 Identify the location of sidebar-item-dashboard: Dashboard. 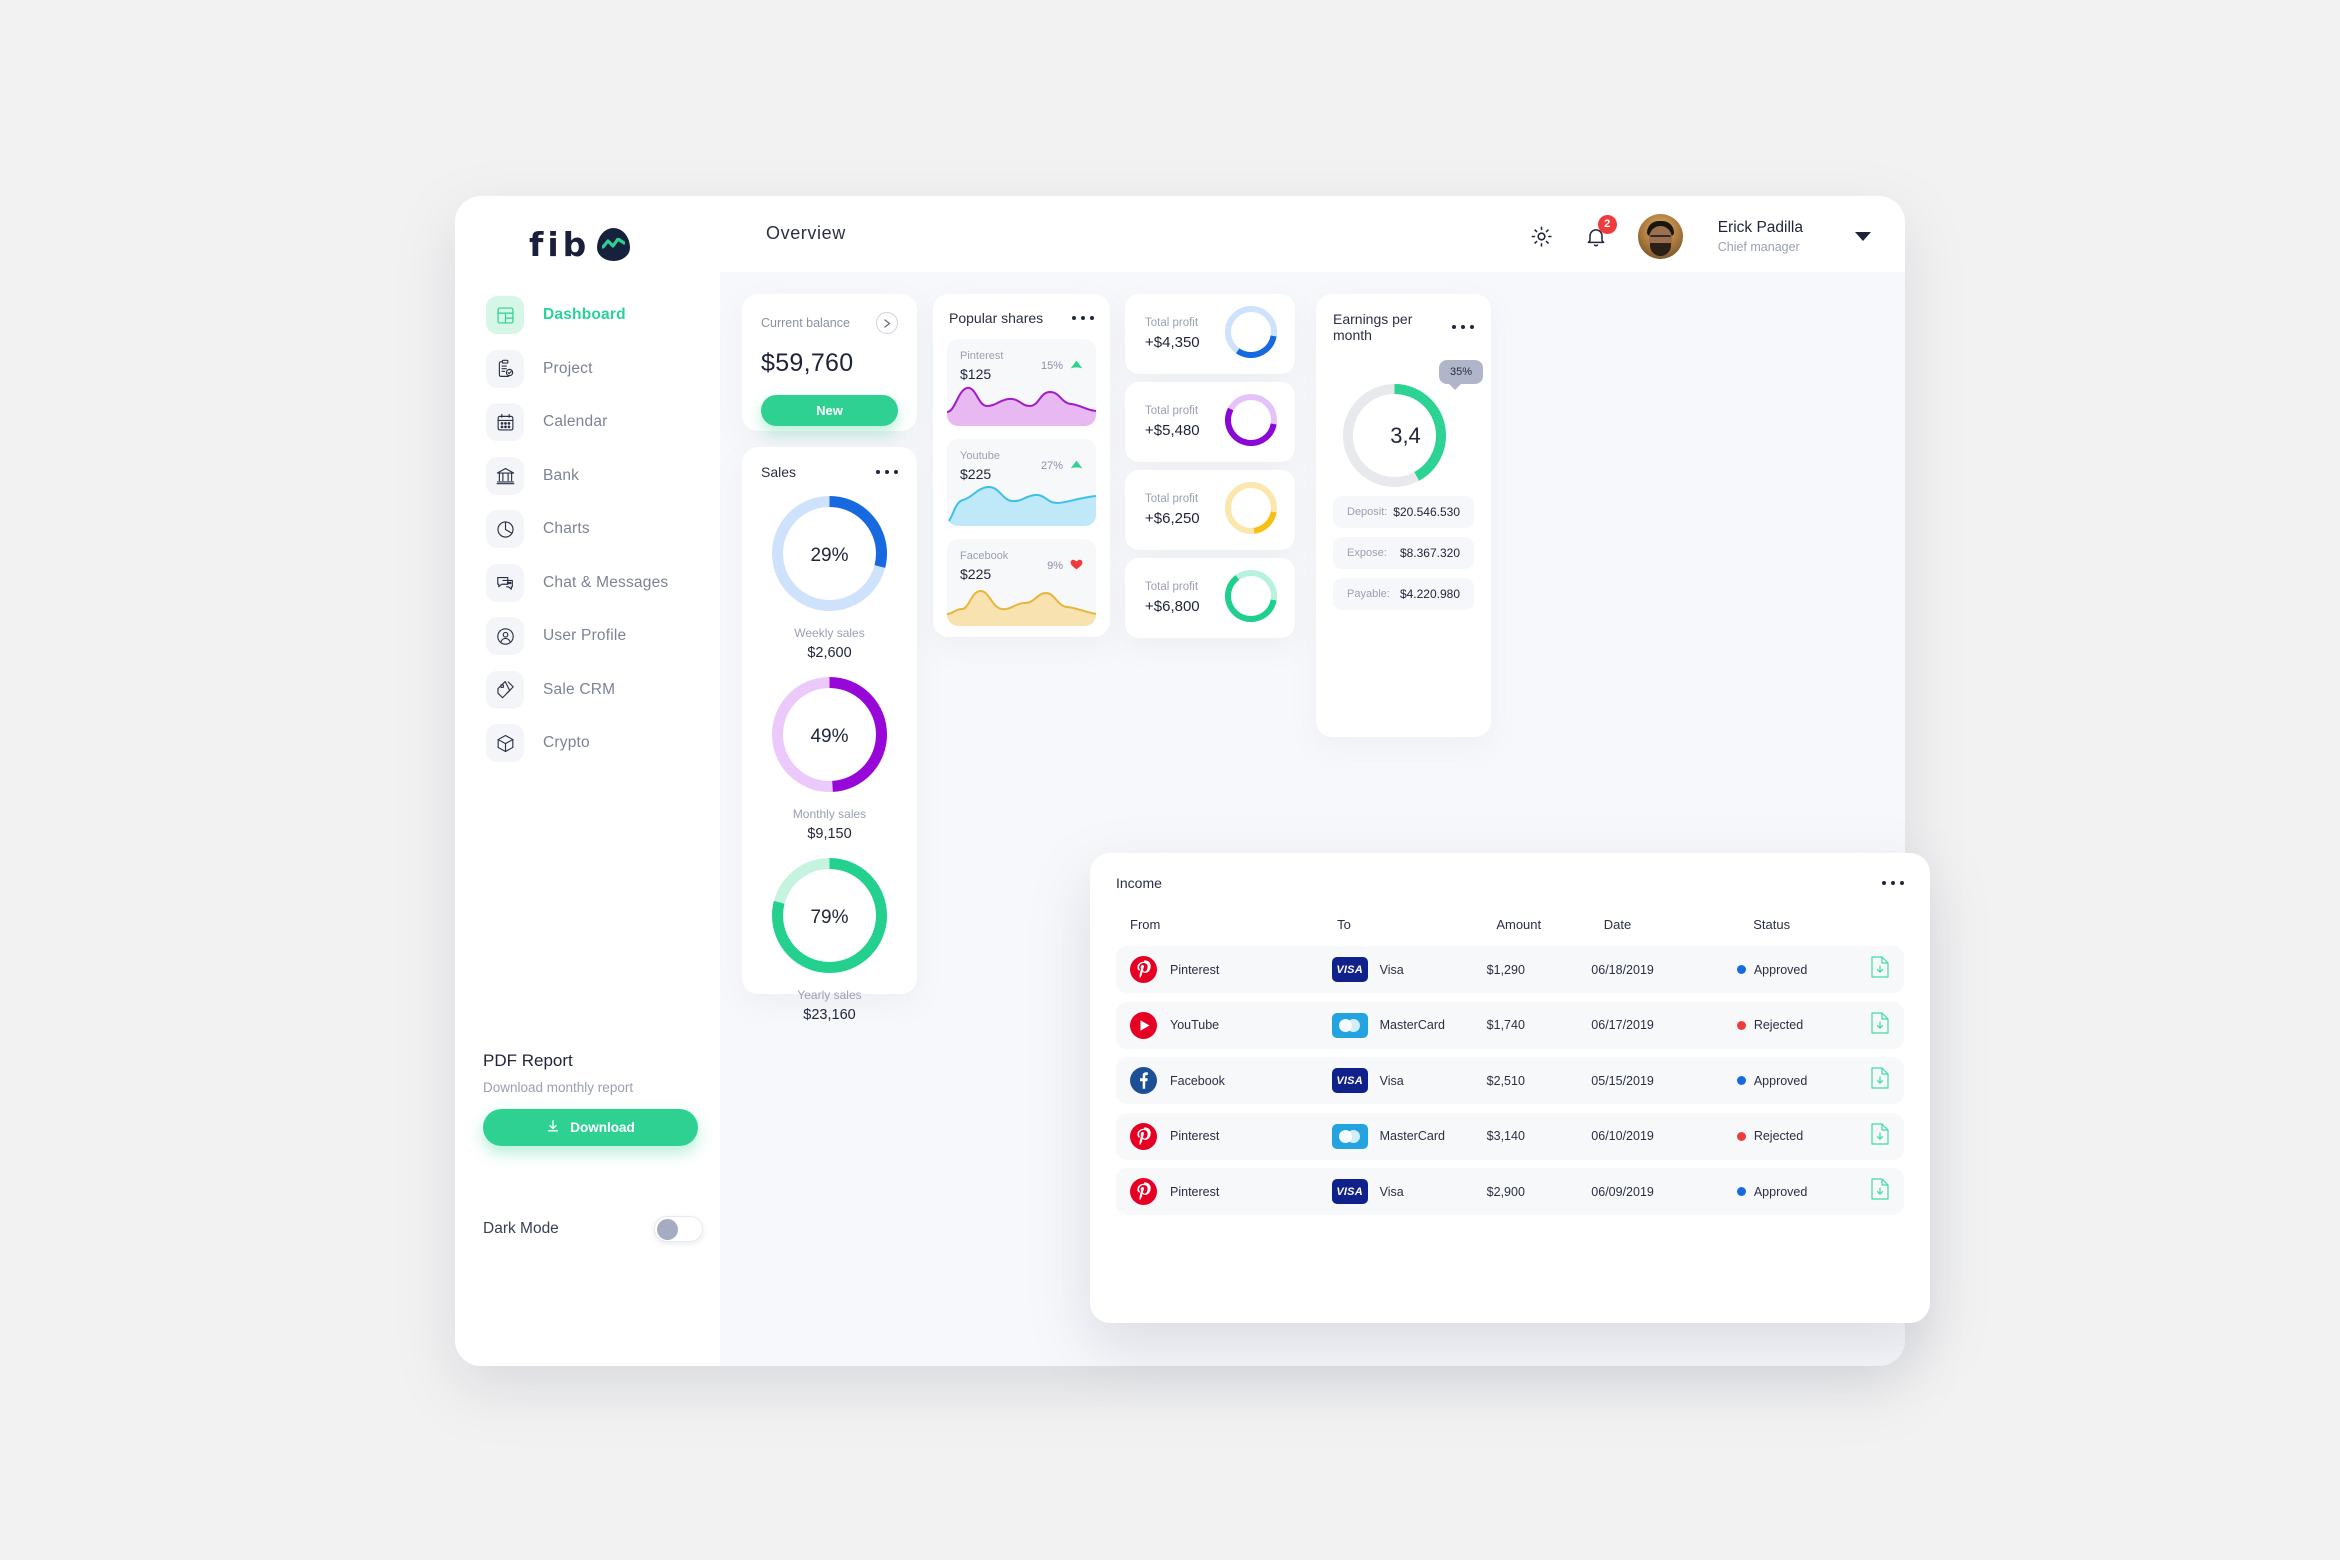
(603, 315).